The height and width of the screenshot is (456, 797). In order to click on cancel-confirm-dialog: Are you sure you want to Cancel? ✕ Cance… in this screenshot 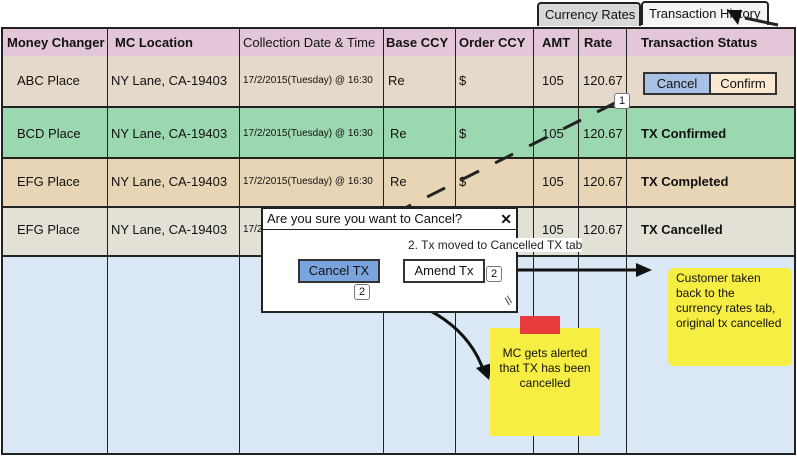, I will do `click(389, 260)`.